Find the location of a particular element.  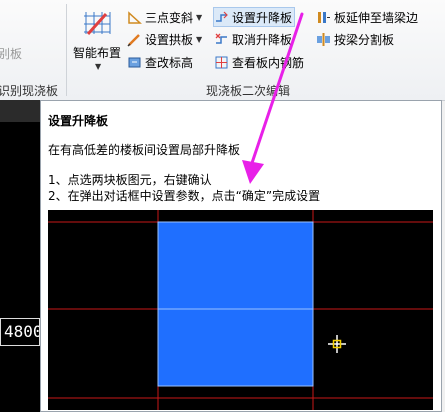

tooltip-description: 在有高低差的楼板间设置局部升降板 is located at coordinates (144, 150).